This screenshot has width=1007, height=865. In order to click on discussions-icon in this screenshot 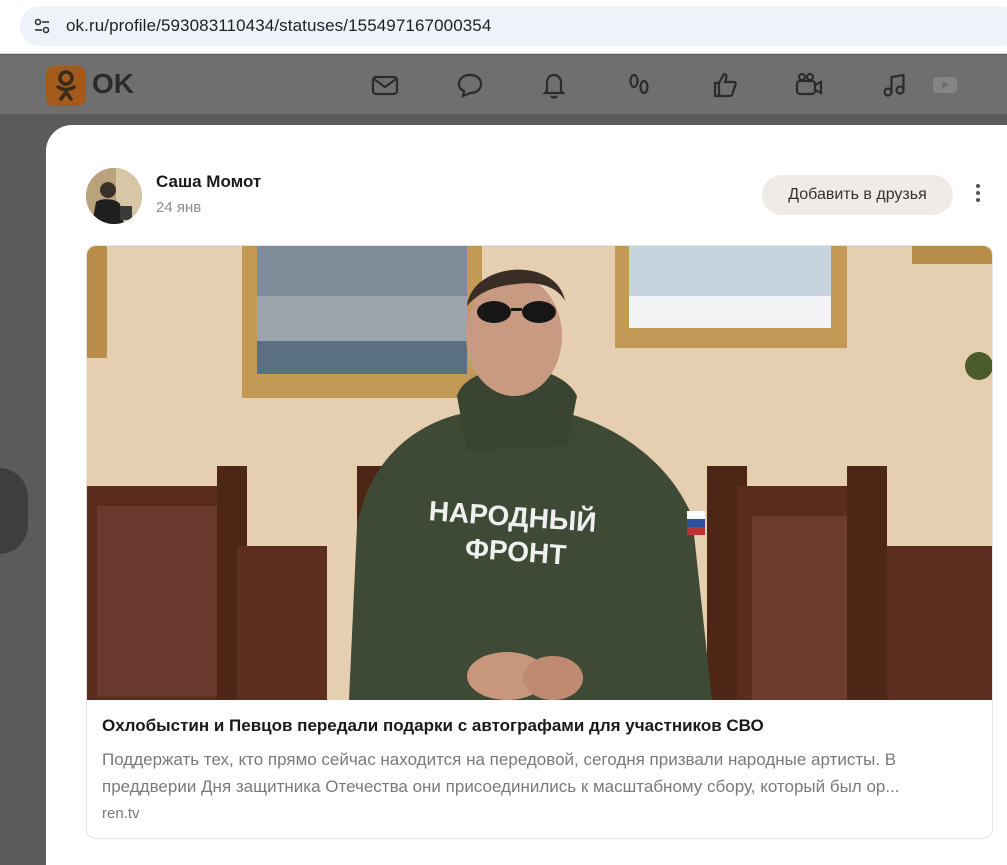, I will do `click(470, 85)`.